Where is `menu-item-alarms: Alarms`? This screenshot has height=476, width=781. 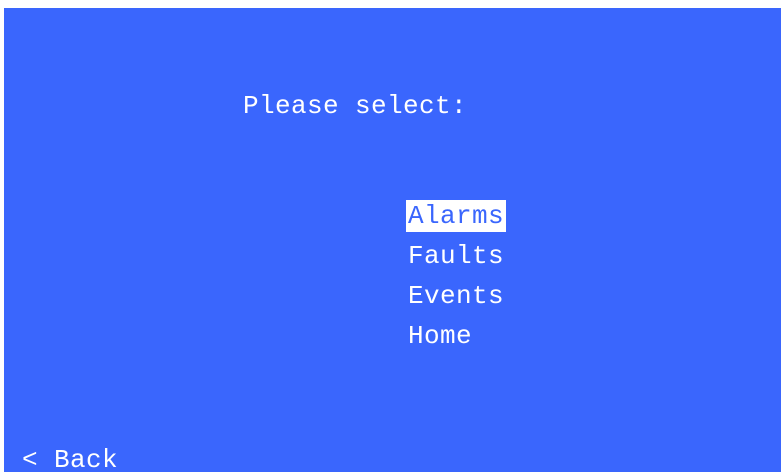
menu-item-alarms: Alarms is located at coordinates (408, 200).